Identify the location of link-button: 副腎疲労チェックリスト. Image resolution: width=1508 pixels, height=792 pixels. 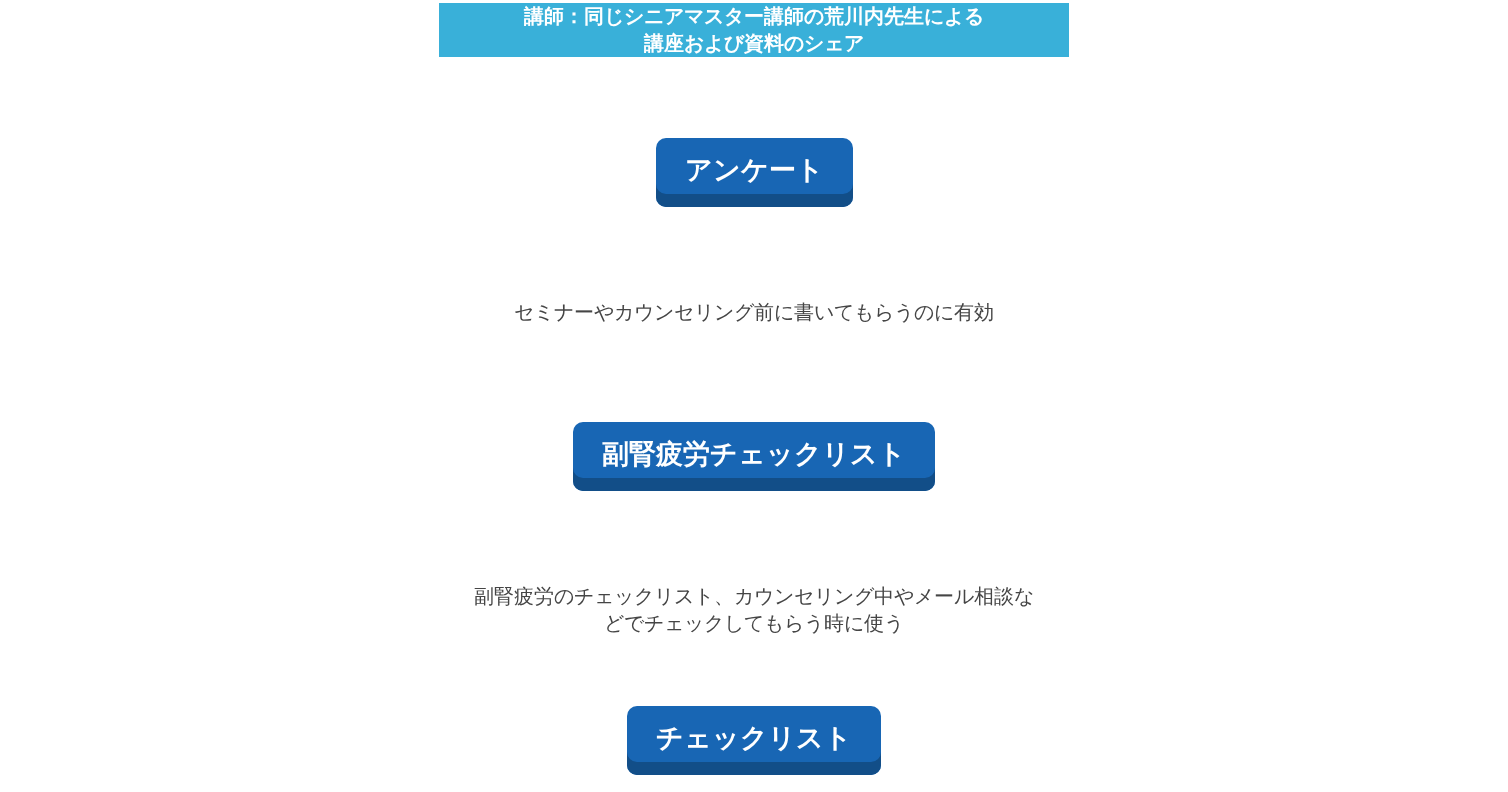
(754, 456).